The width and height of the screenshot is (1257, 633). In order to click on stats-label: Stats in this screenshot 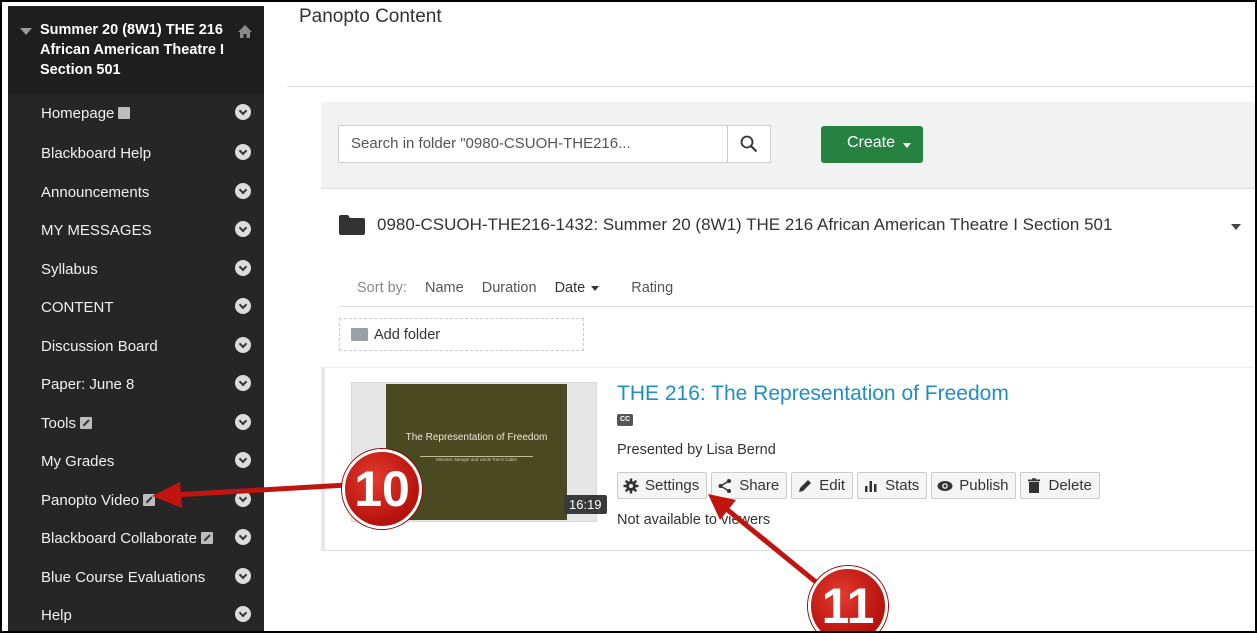, I will do `click(902, 485)`.